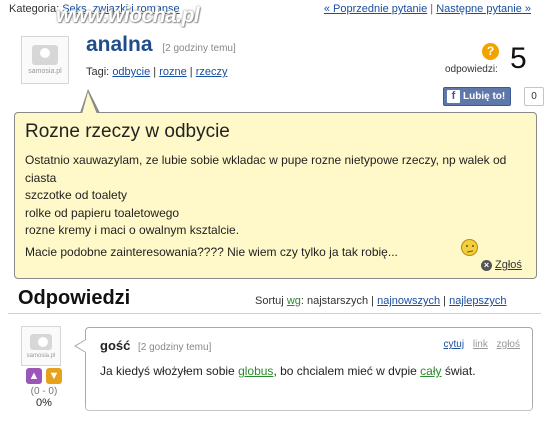 Image resolution: width=549 pixels, height=424 pixels. What do you see at coordinates (34, 9) in the screenshot?
I see `category-label: Kategoria:` at bounding box center [34, 9].